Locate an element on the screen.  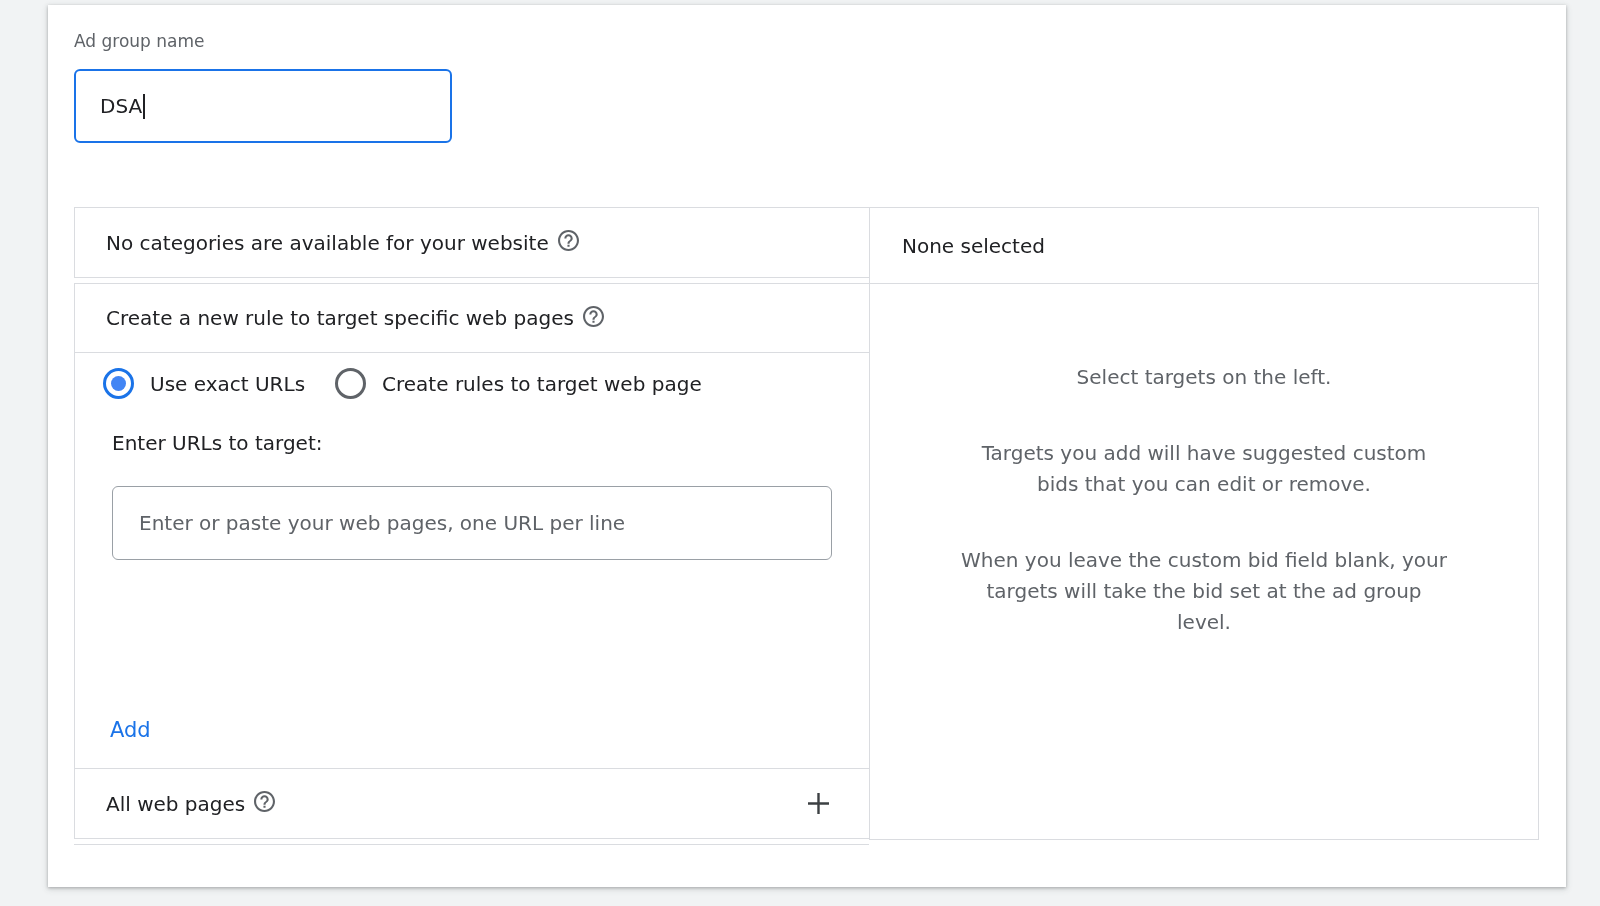
section-title: No categories are available for your website is located at coordinates (327, 242).